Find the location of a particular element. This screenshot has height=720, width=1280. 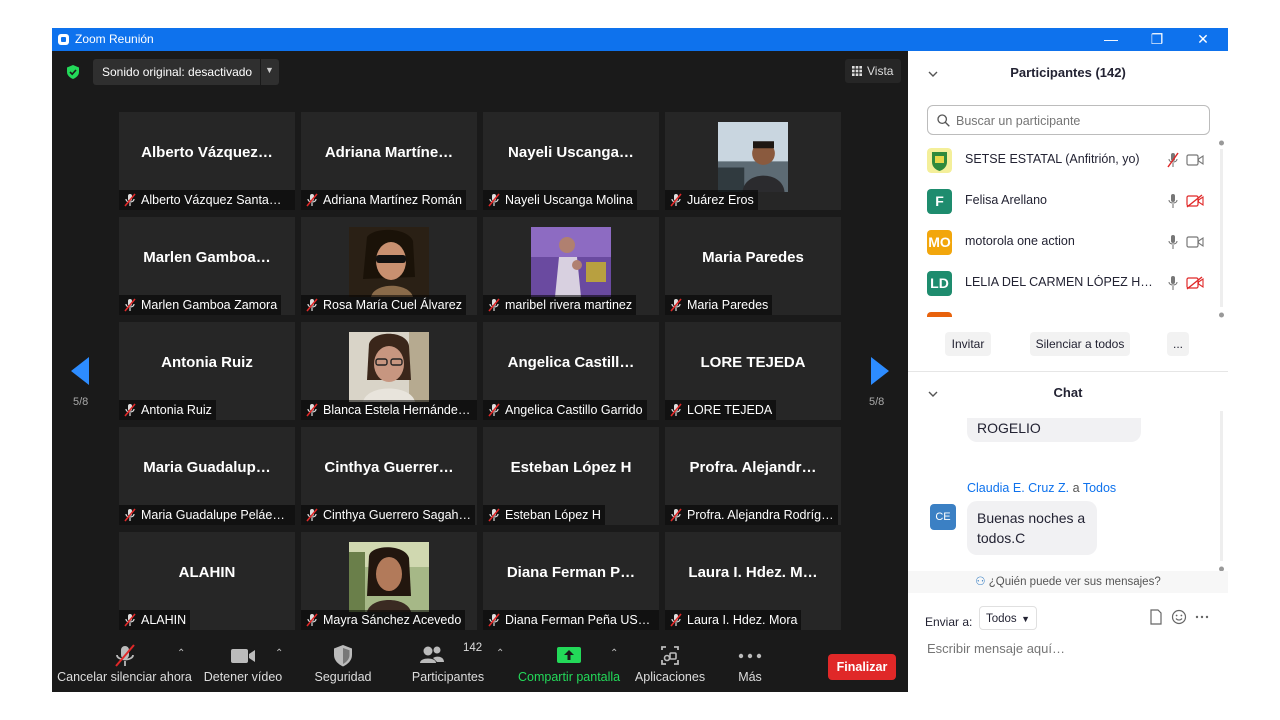

participant-display-name: ALAHIN is located at coordinates (207, 572).